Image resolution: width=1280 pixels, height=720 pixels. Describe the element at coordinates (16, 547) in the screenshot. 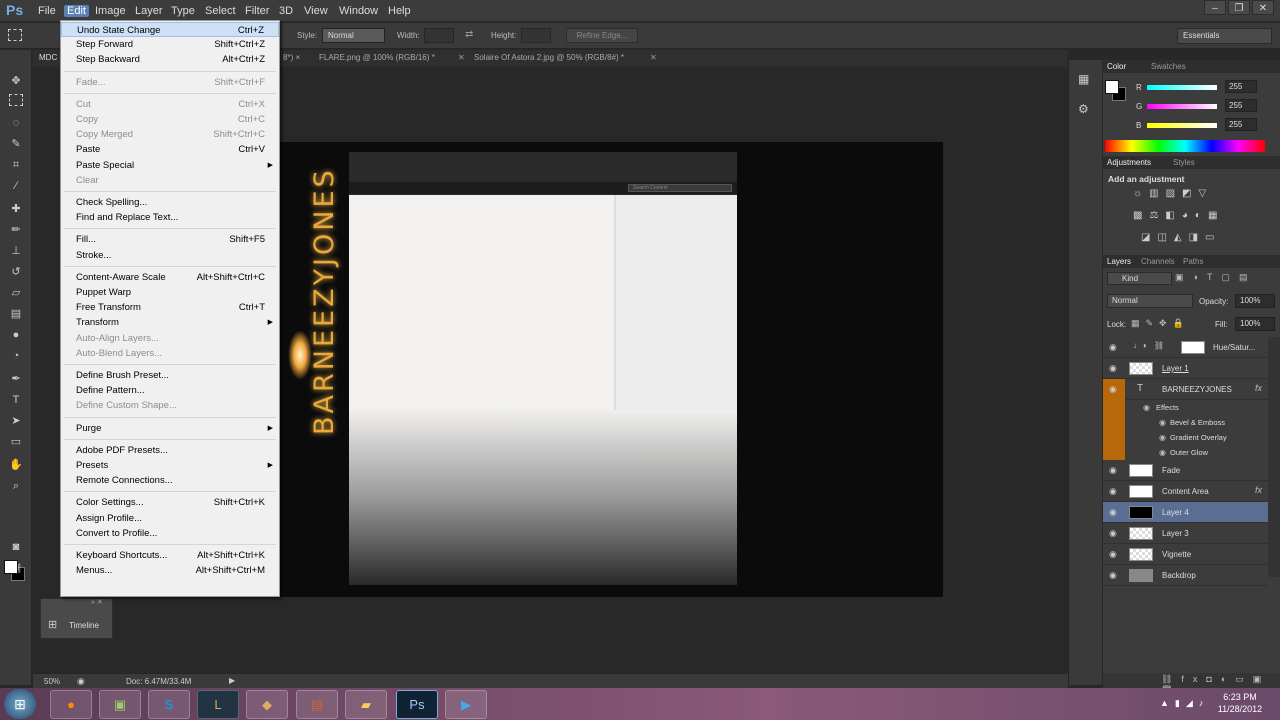

I see `quick-mask-icon: ◙` at that location.